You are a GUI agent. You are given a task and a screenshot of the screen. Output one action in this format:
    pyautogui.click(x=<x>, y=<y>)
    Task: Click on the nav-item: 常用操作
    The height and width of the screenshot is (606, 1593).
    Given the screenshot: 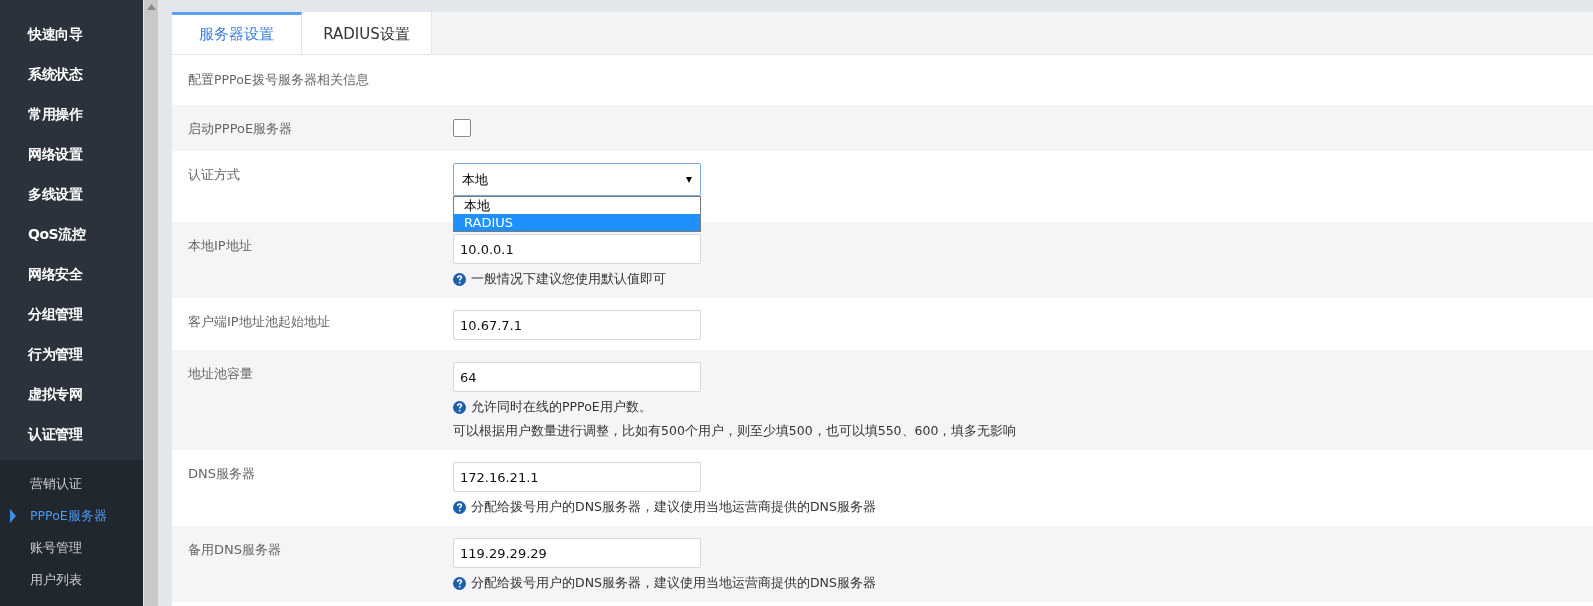 What is the action you would take?
    pyautogui.click(x=71, y=114)
    